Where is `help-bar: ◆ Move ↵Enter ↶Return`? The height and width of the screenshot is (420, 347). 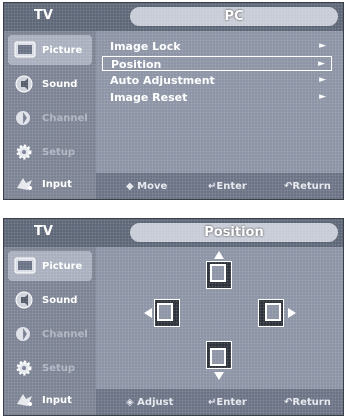 help-bar: ◆ Move ↵Enter ↶Return is located at coordinates (219, 186).